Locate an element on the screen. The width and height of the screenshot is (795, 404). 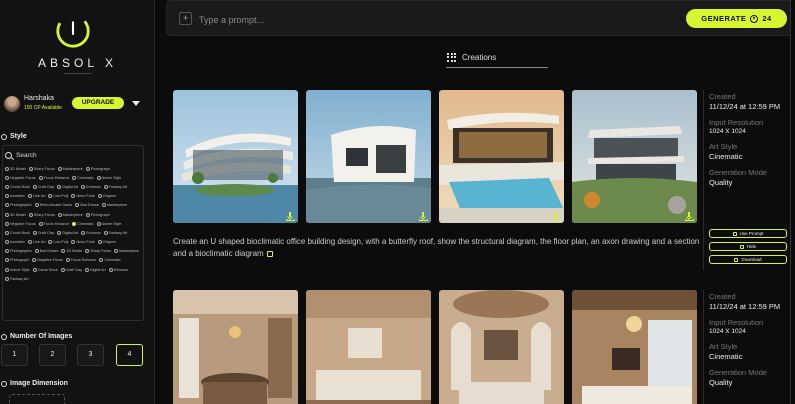
num-images-option-3: 3 is located at coordinates (90, 355).